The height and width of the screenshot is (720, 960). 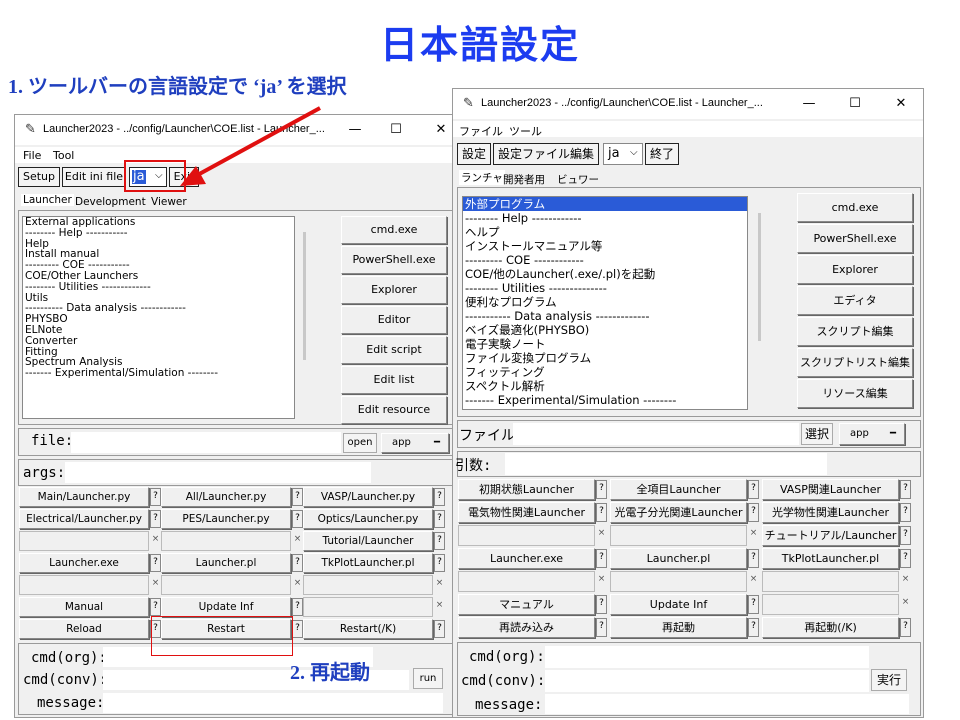 What do you see at coordinates (368, 563) in the screenshot?
I see `grid-button-r4c3: TkPlotLauncher.pl` at bounding box center [368, 563].